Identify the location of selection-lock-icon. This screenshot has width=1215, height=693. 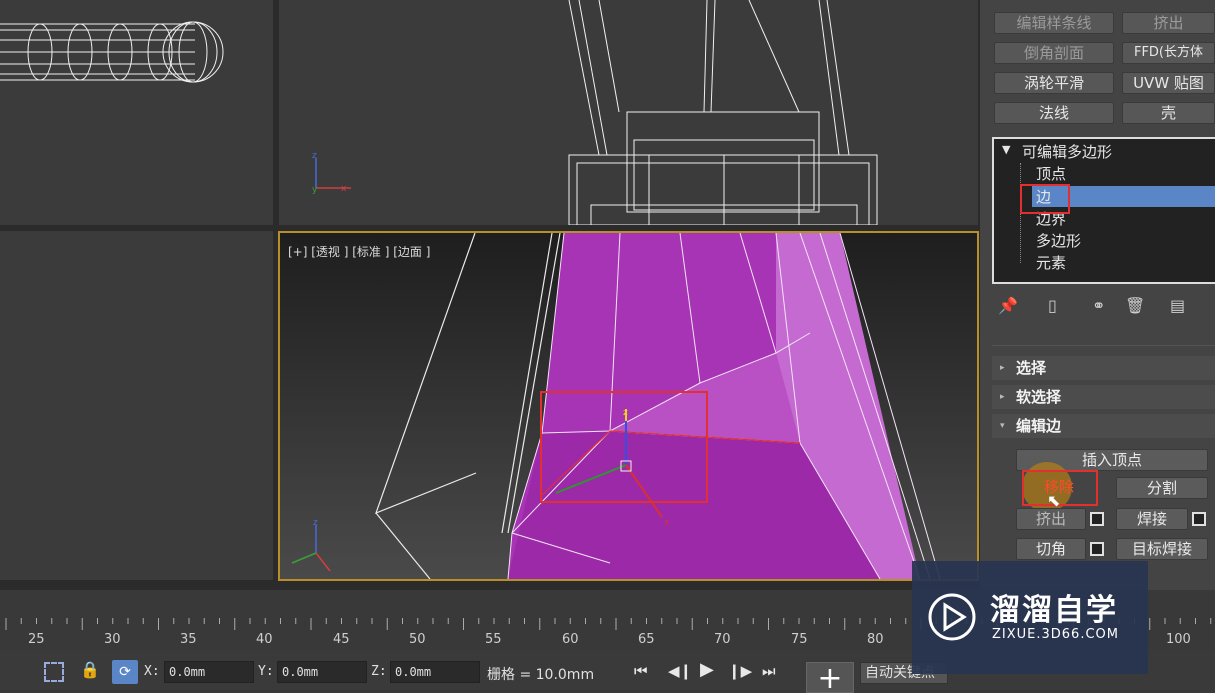
(54, 672).